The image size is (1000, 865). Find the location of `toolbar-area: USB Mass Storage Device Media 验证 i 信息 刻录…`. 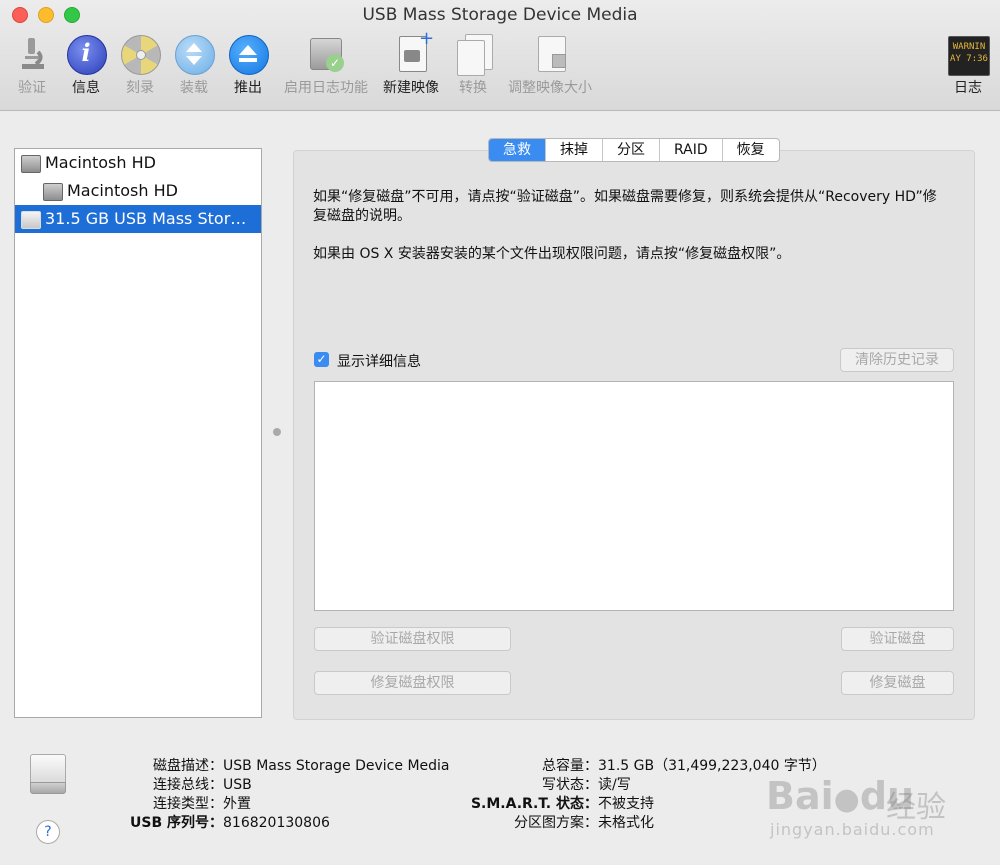

toolbar-area: USB Mass Storage Device Media 验证 i 信息 刻录… is located at coordinates (500, 55).